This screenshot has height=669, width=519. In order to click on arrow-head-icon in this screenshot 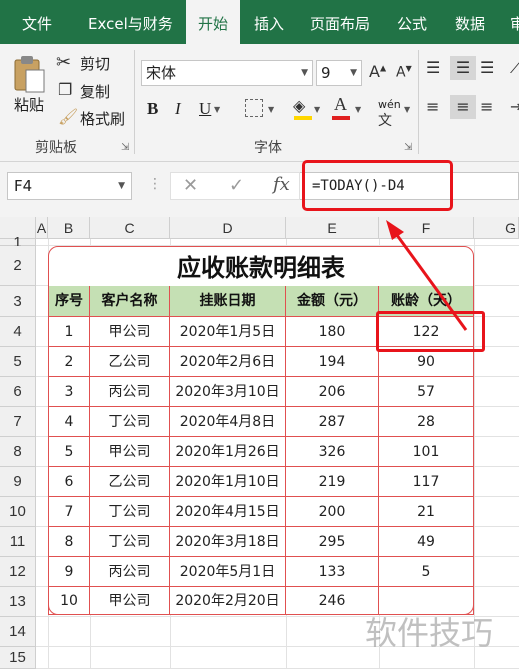, I will do `click(395, 230)`.